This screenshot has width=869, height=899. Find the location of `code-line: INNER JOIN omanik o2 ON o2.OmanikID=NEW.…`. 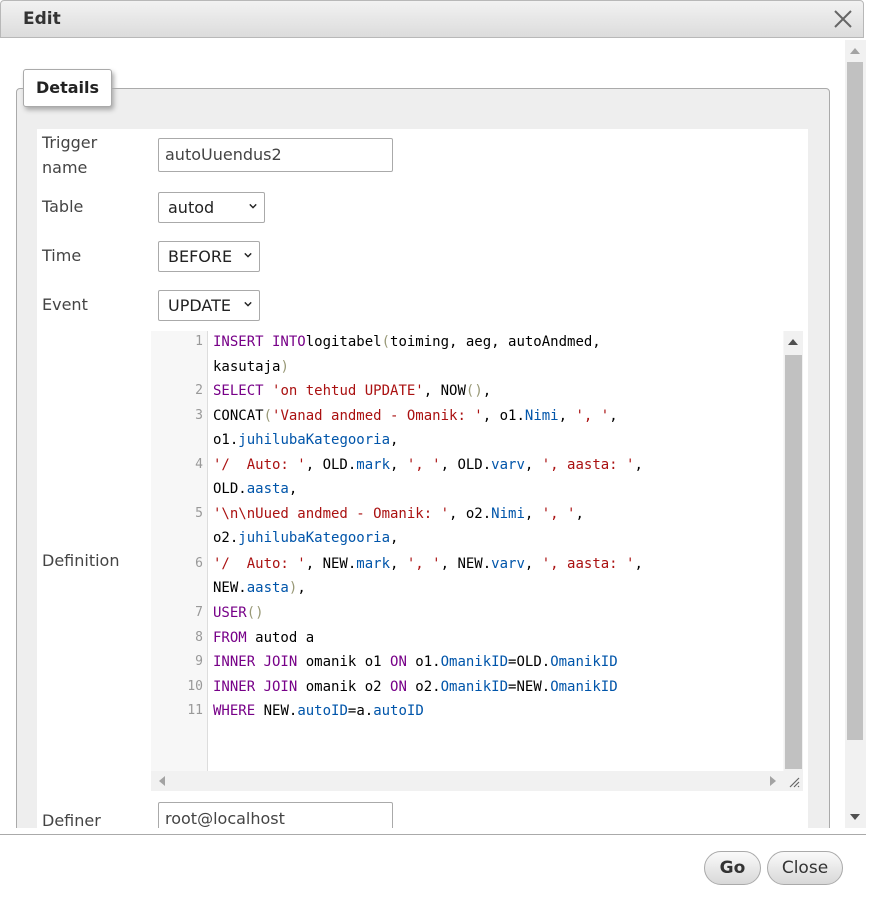

code-line: INNER JOIN omanik o2 ON o2.OmanikID=NEW.… is located at coordinates (415, 687).